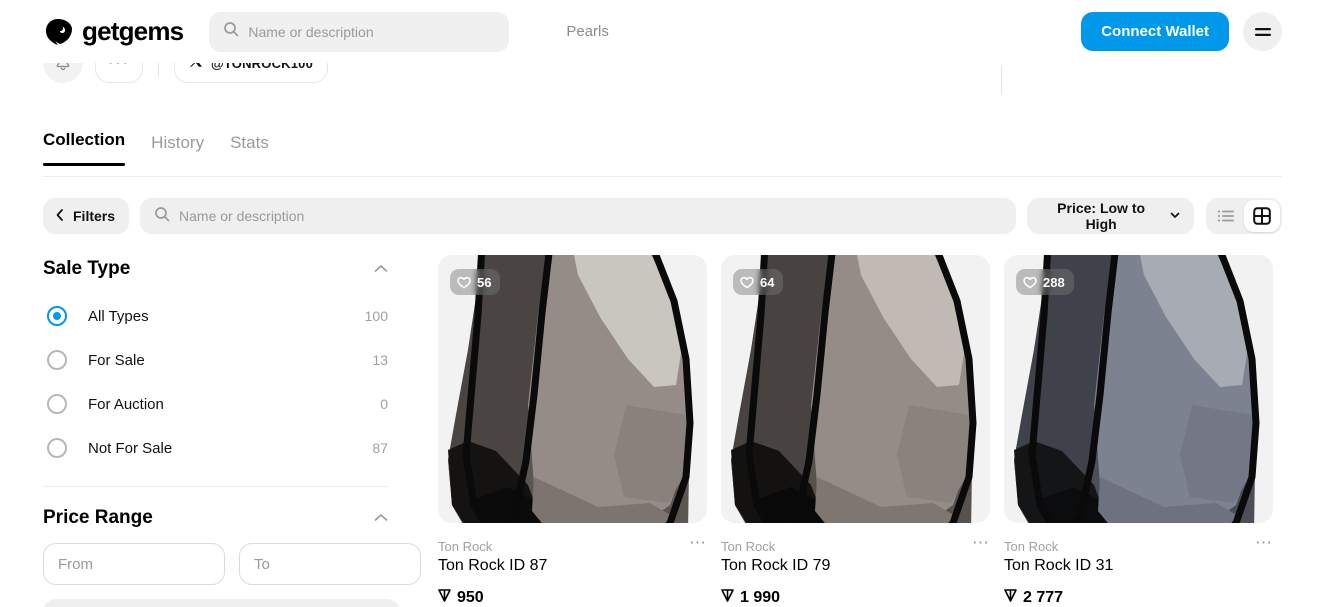 Image resolution: width=1325 pixels, height=607 pixels. Describe the element at coordinates (1054, 282) in the screenshot. I see `like-count: 288` at that location.